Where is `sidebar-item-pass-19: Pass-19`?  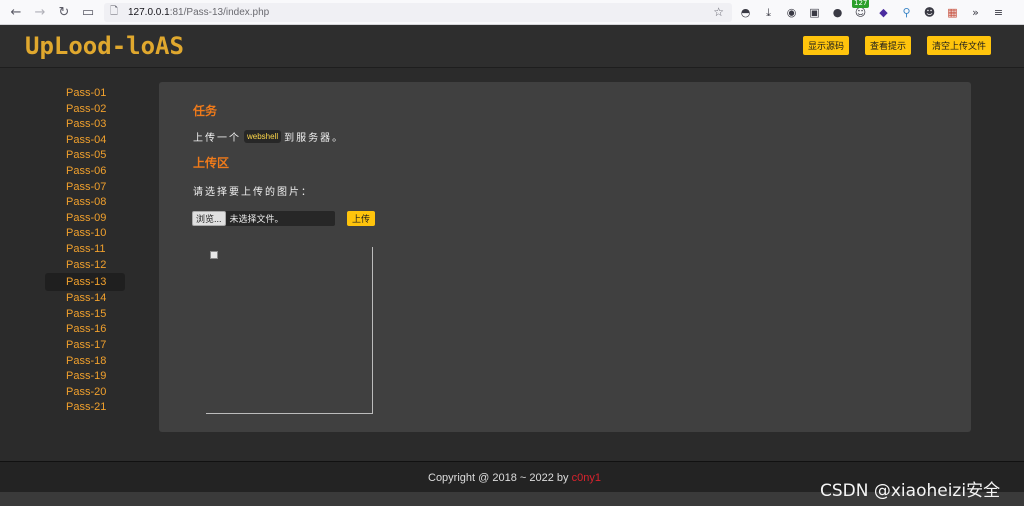
sidebar-item-pass-19: Pass-19 is located at coordinates (85, 377).